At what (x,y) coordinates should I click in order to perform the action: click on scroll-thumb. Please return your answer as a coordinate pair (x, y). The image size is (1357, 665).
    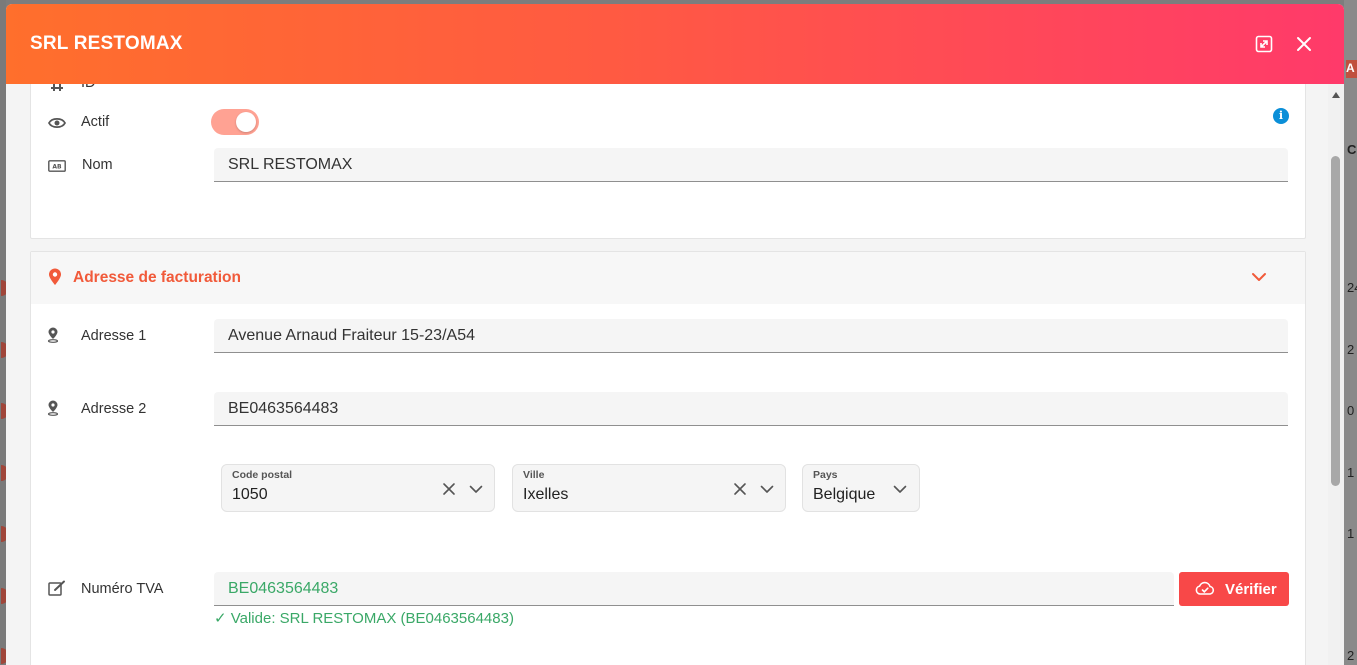
    Looking at the image, I should click on (1335, 321).